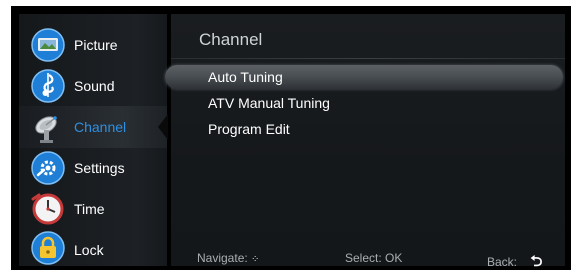 The image size is (581, 276). I want to click on divider, so click(368, 58).